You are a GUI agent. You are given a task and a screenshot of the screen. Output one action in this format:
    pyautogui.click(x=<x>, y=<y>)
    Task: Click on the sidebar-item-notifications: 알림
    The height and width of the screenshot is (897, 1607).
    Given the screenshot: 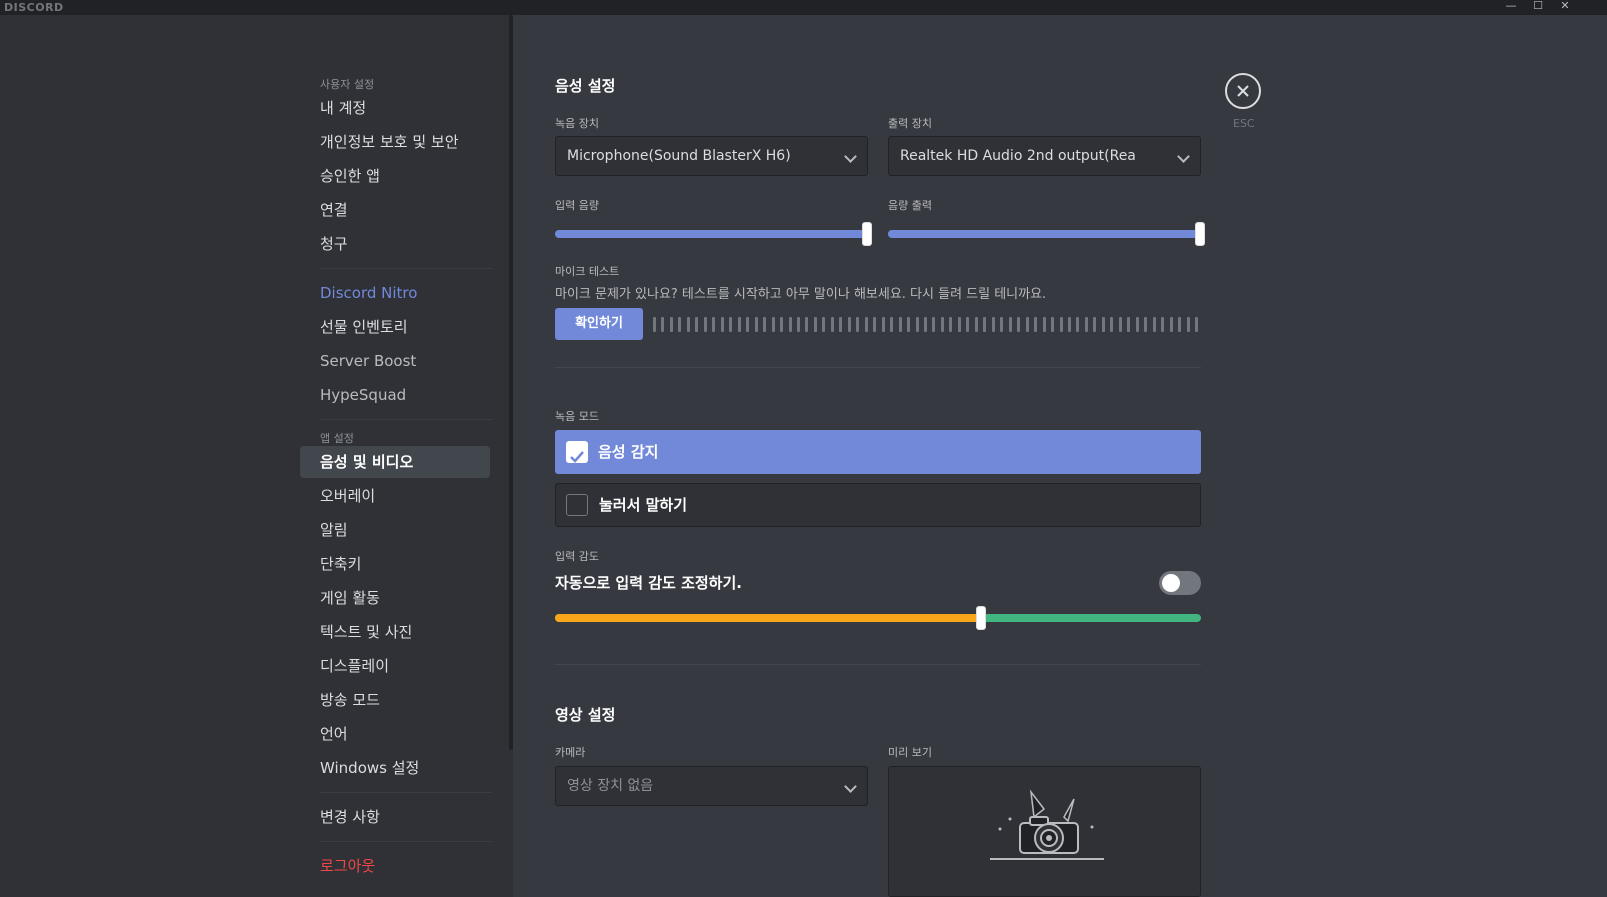 What is the action you would take?
    pyautogui.click(x=406, y=530)
    